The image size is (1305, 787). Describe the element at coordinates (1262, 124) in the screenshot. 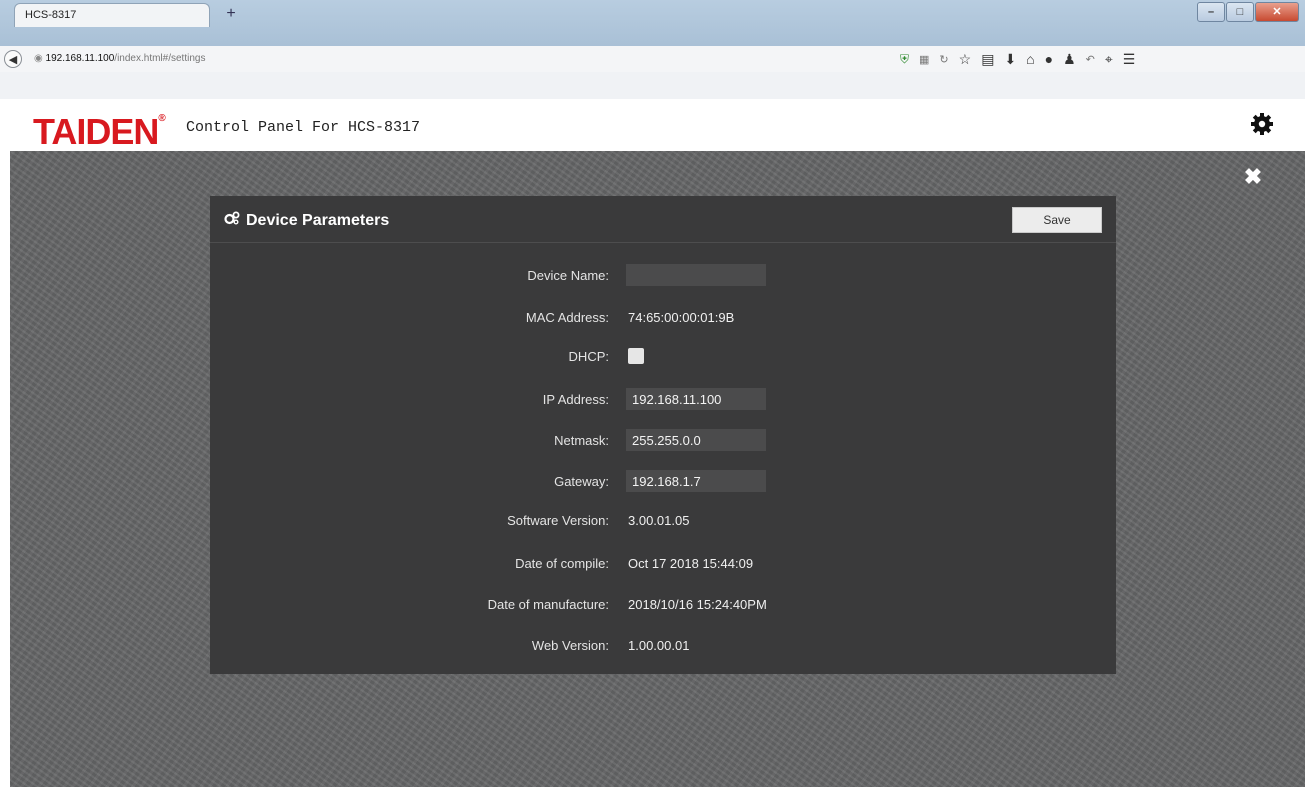

I see `gear-icon` at that location.